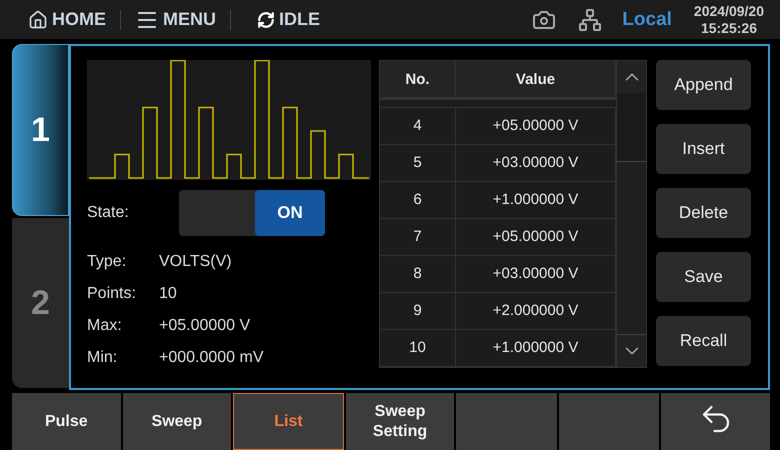  I want to click on home-label: HOME, so click(79, 19).